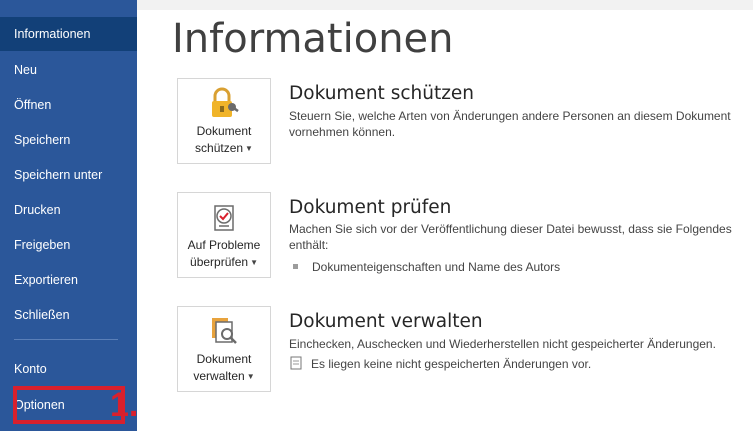  What do you see at coordinates (68, 105) in the screenshot?
I see `sidebar-item-oeffnen: Öffnen` at bounding box center [68, 105].